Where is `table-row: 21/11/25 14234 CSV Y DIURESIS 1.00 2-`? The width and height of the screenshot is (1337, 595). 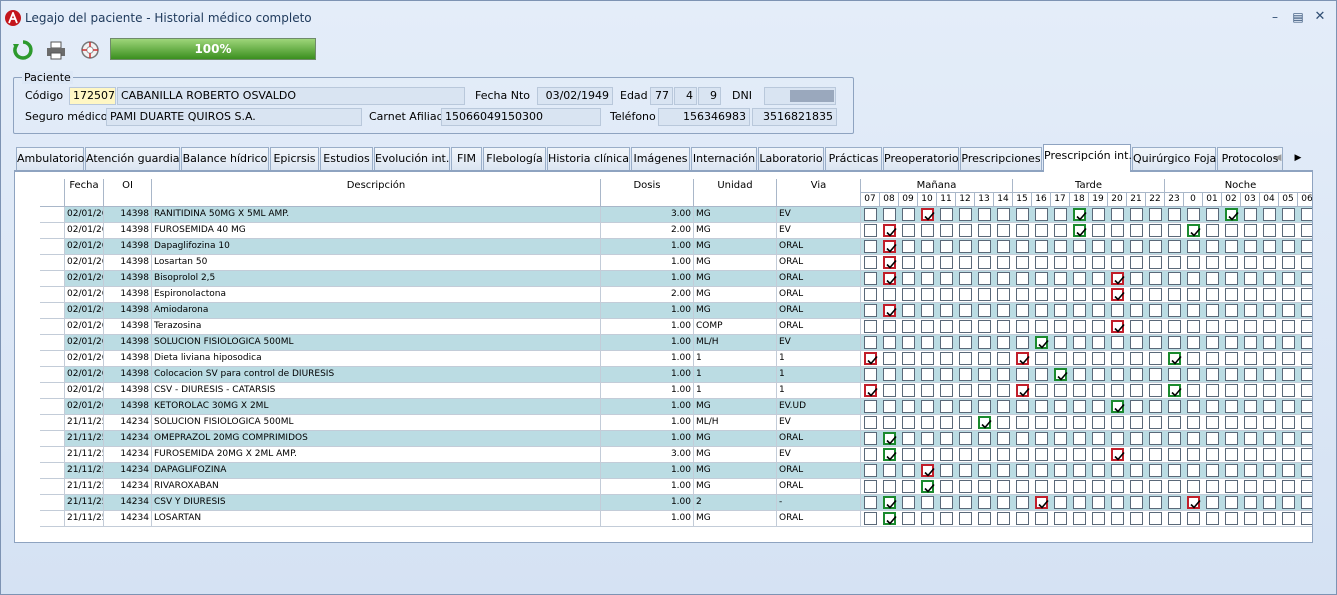
table-row: 21/11/25 14234 CSV Y DIURESIS 1.00 2- is located at coordinates (676, 503).